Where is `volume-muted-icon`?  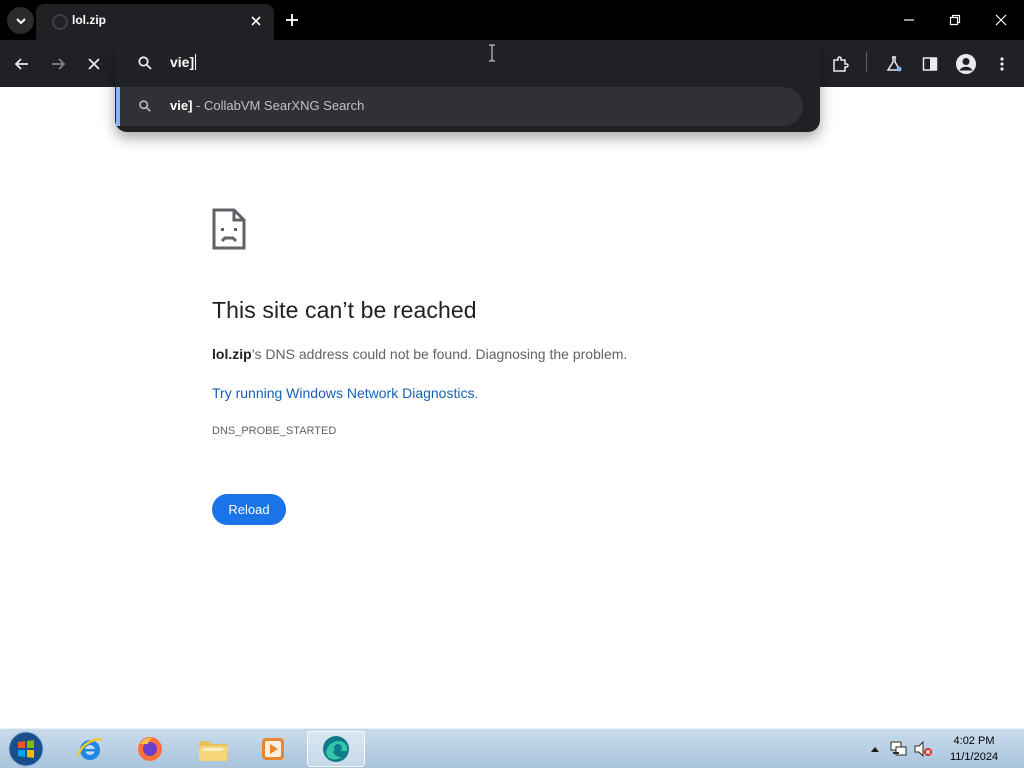 volume-muted-icon is located at coordinates (923, 749).